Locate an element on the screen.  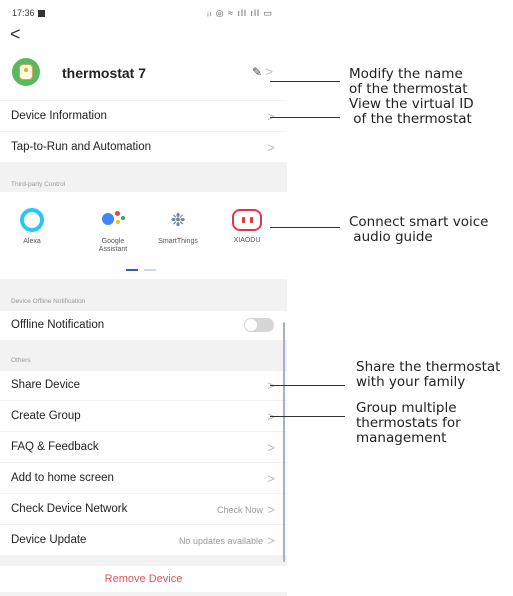
device-information-row: Device Information > is located at coordinates (143, 116).